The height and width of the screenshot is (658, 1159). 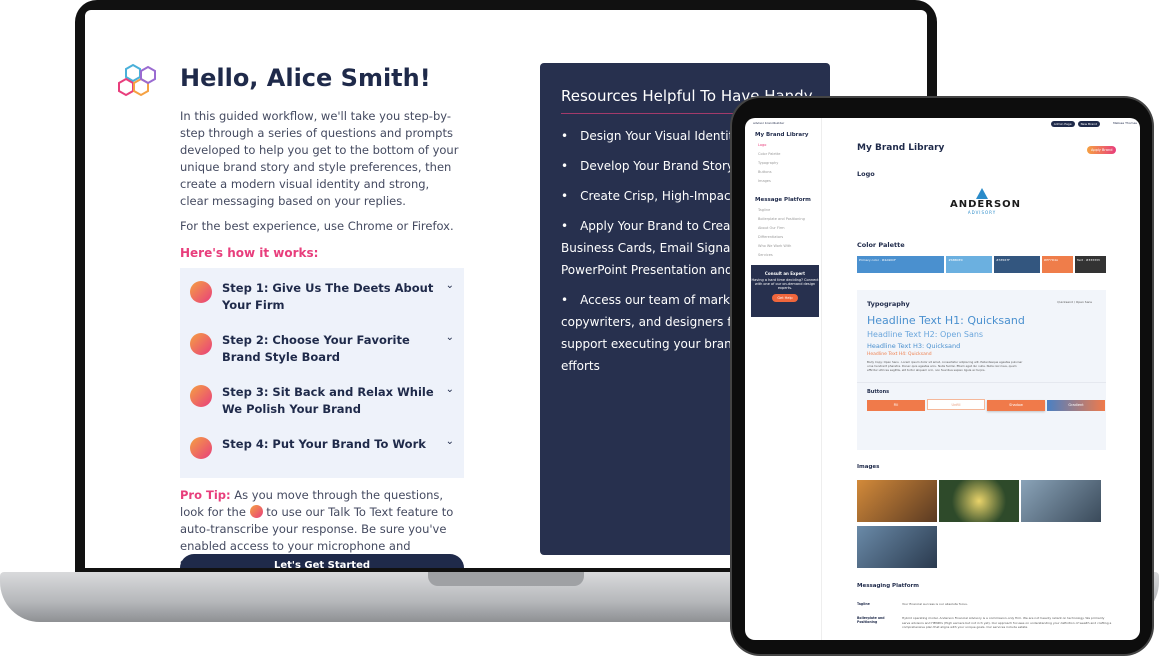 What do you see at coordinates (1125, 123) in the screenshot?
I see `user-name: Melissa Thomas` at bounding box center [1125, 123].